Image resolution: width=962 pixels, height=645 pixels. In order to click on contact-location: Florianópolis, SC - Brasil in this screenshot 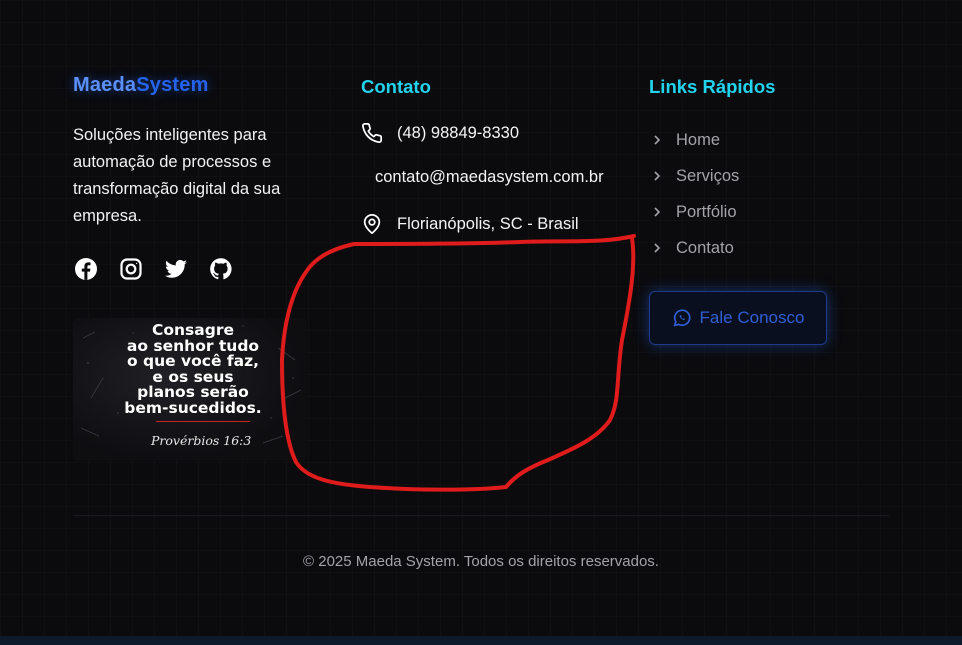, I will do `click(470, 224)`.